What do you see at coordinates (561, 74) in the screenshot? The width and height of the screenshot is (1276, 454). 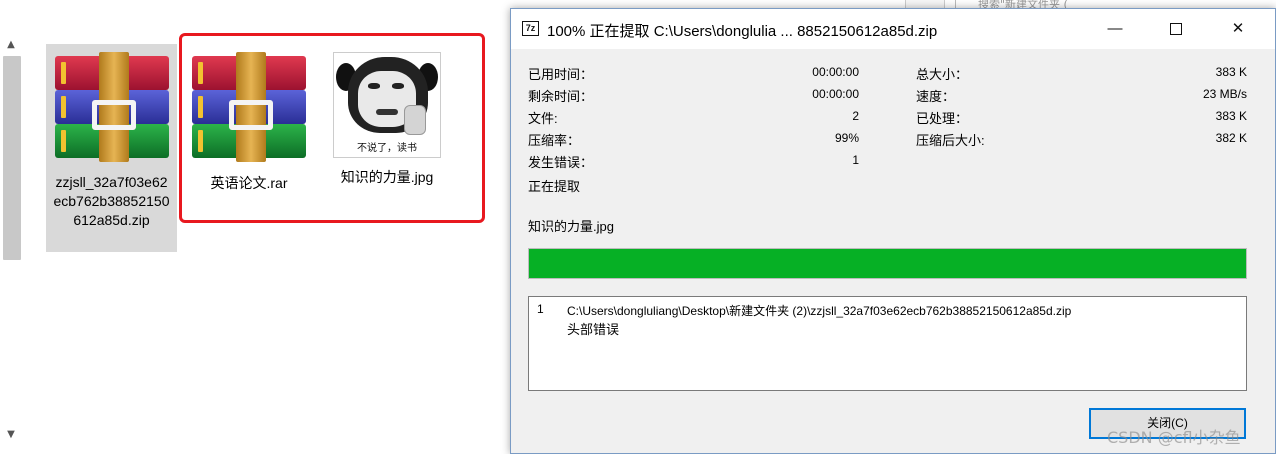 I see `stat-label-elapsed: 已用时间：` at bounding box center [561, 74].